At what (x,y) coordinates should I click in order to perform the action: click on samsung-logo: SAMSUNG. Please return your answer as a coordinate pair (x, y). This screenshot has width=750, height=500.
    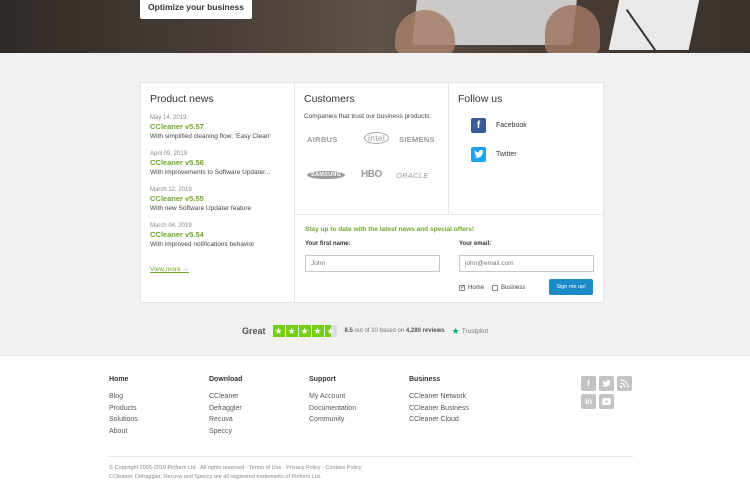
    Looking at the image, I should click on (326, 175).